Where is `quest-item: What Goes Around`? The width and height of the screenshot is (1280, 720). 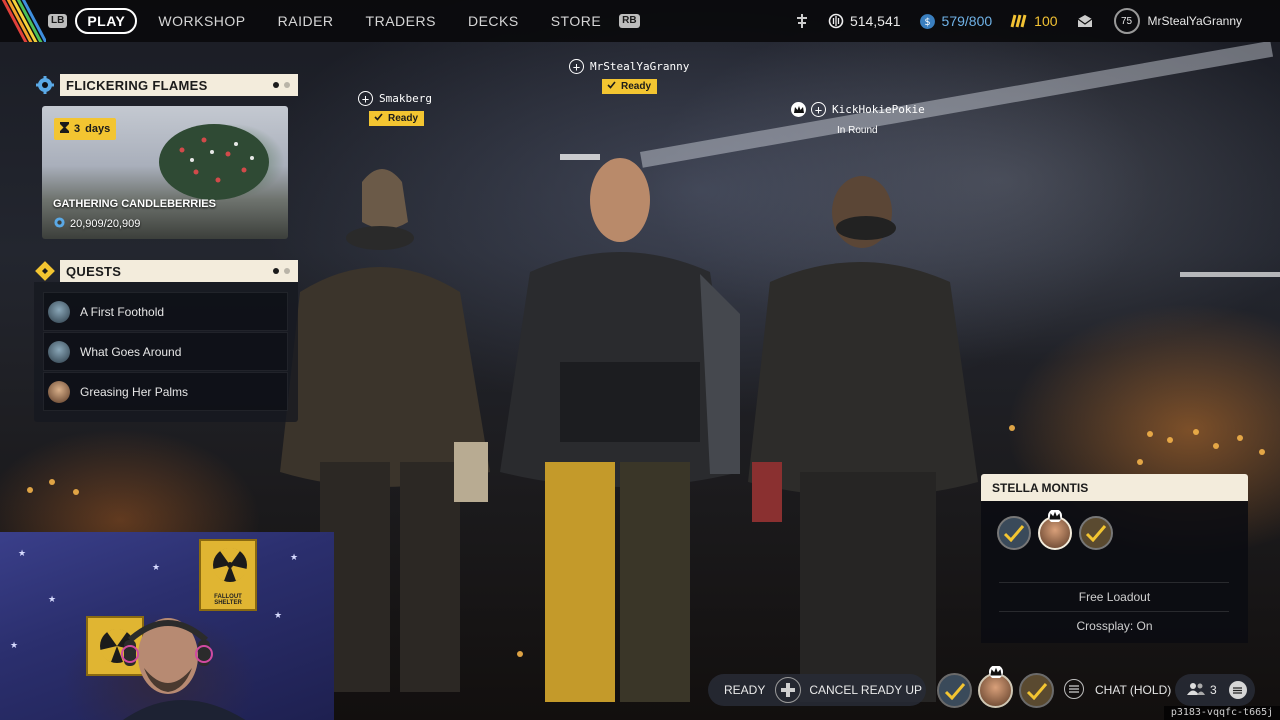 quest-item: What Goes Around is located at coordinates (165, 351).